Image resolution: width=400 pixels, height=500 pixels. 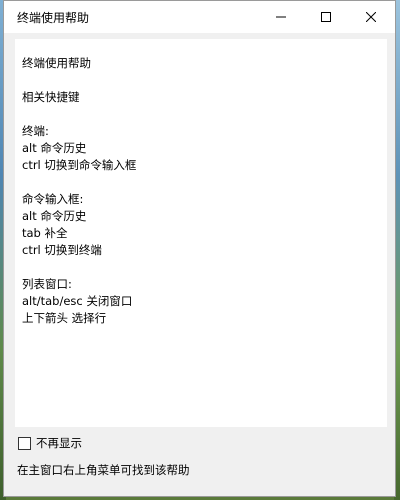 I want to click on shortcut-item: alt/tab/esc 关闭窗口, so click(x=77, y=301).